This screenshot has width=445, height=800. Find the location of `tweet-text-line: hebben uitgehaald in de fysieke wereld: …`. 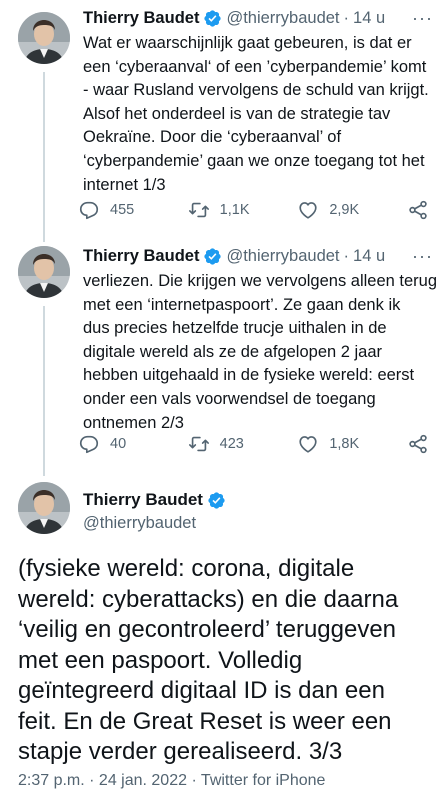

tweet-text-line: hebben uitgehaald in de fysieke wereld: … is located at coordinates (249, 375).